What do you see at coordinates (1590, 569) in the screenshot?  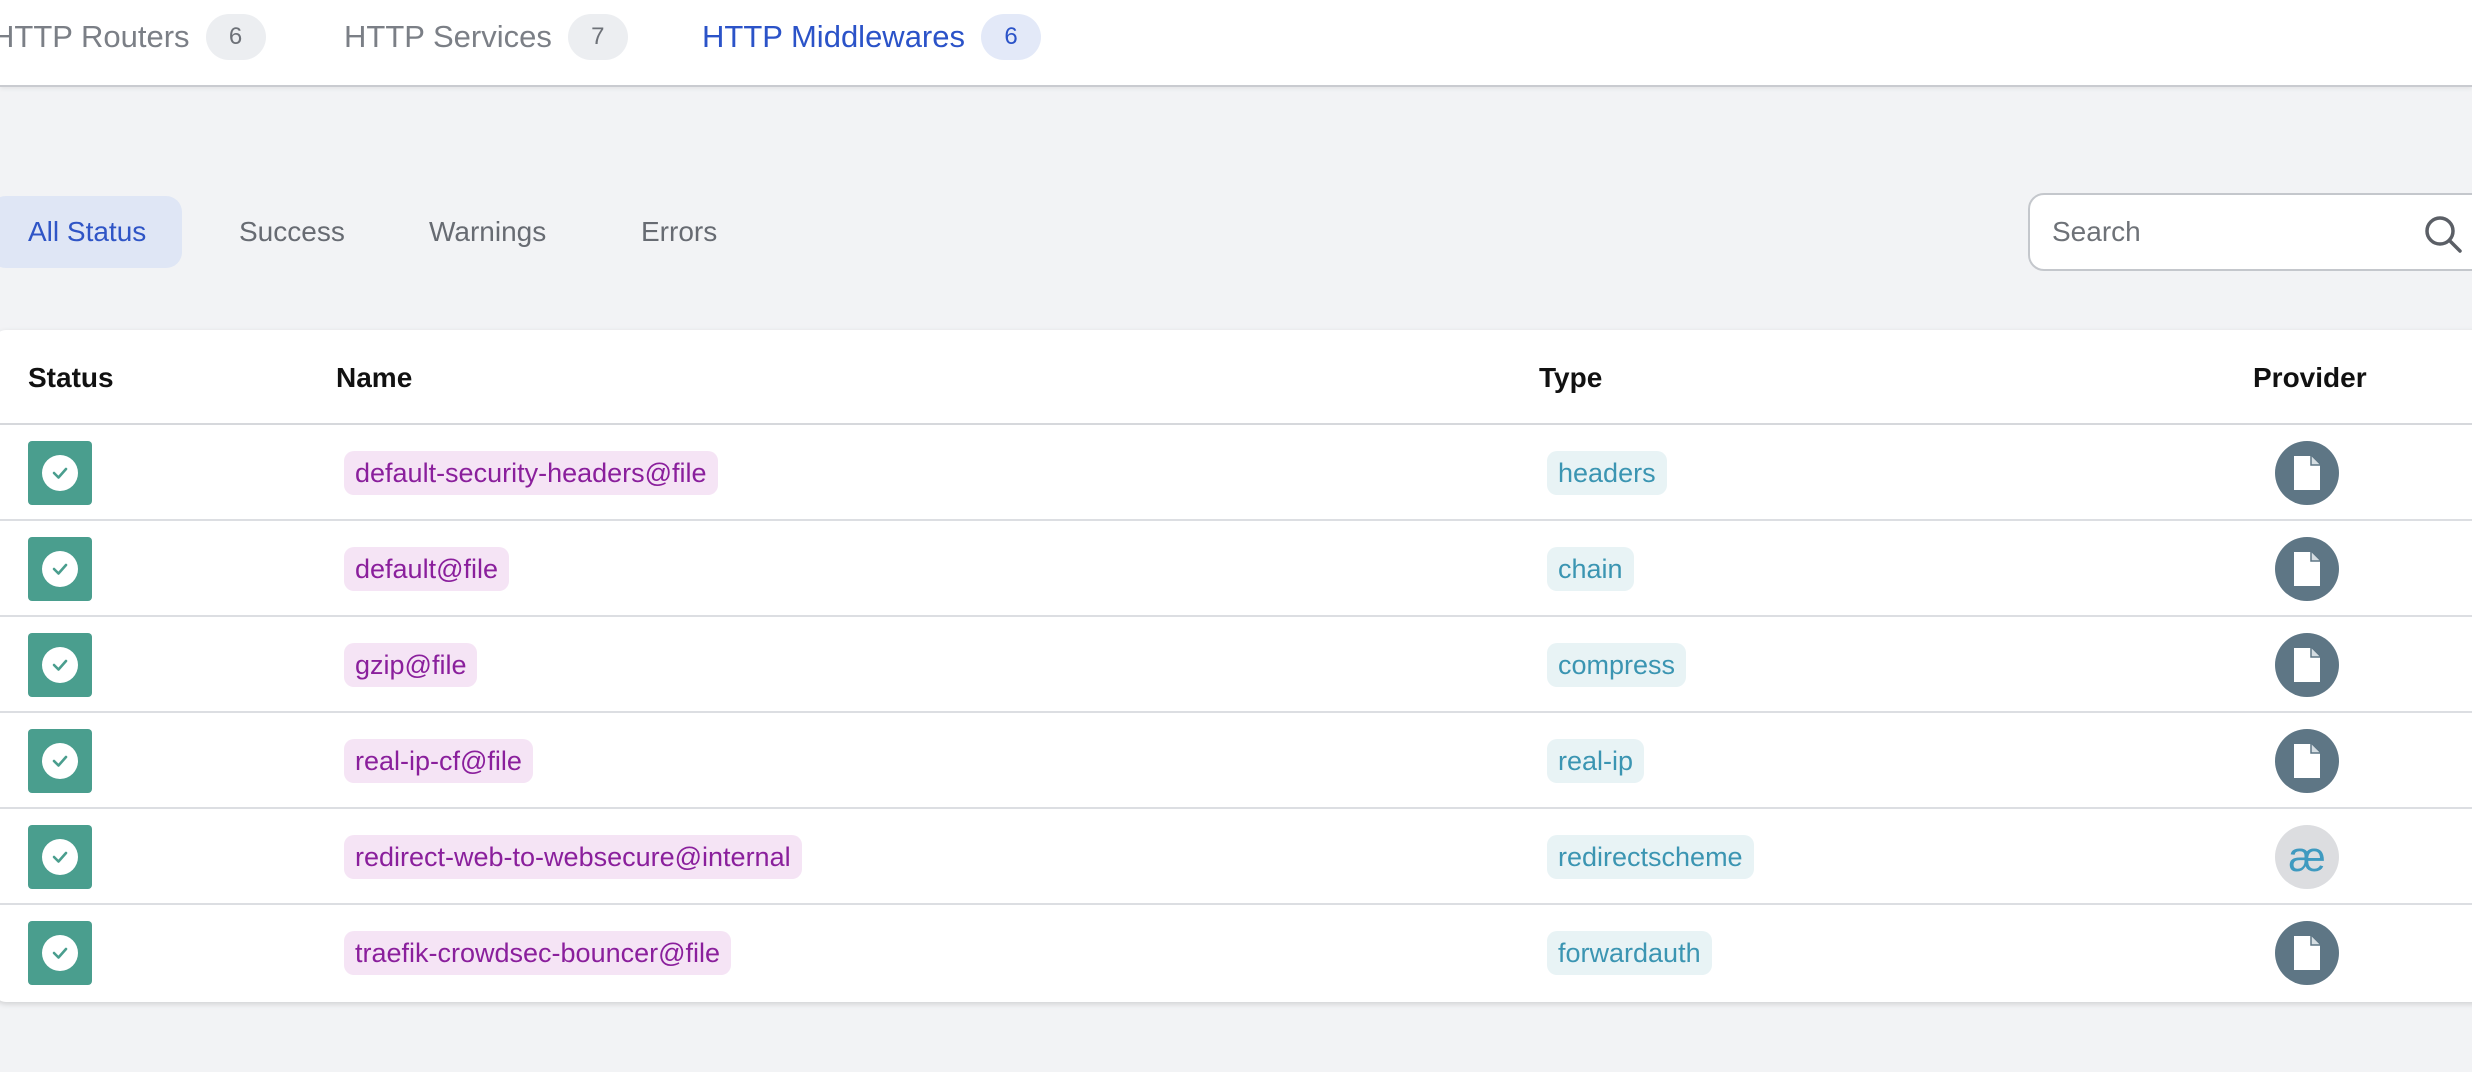 I see `middleware-type: chain` at bounding box center [1590, 569].